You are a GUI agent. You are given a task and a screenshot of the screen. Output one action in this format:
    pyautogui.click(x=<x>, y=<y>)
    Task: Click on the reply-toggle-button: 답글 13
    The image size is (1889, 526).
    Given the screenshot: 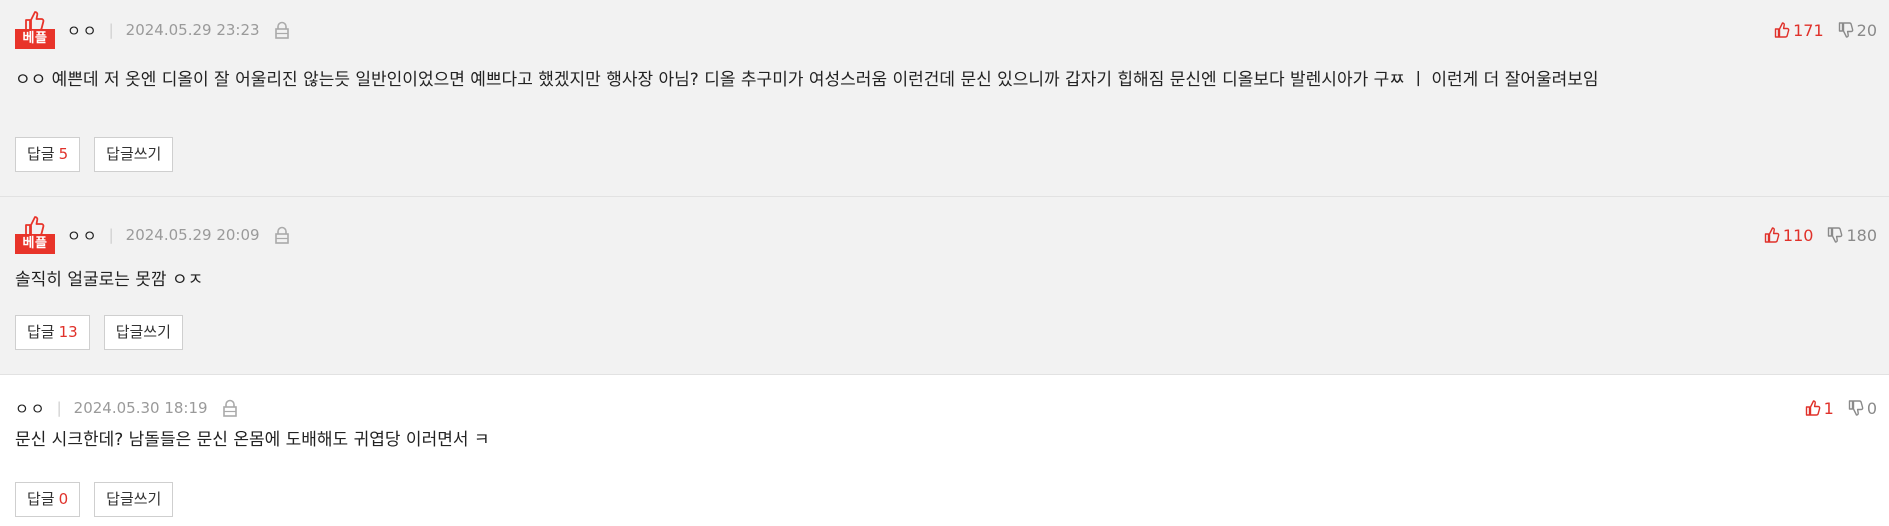 What is the action you would take?
    pyautogui.click(x=52, y=332)
    